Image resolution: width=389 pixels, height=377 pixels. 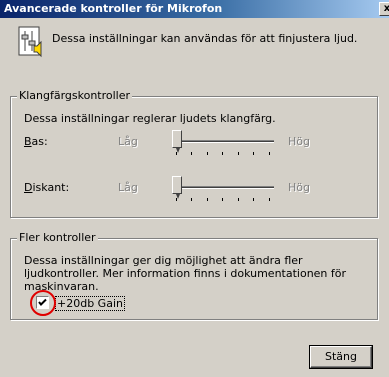 What do you see at coordinates (128, 187) in the screenshot?
I see `treble-low-label: Låg` at bounding box center [128, 187].